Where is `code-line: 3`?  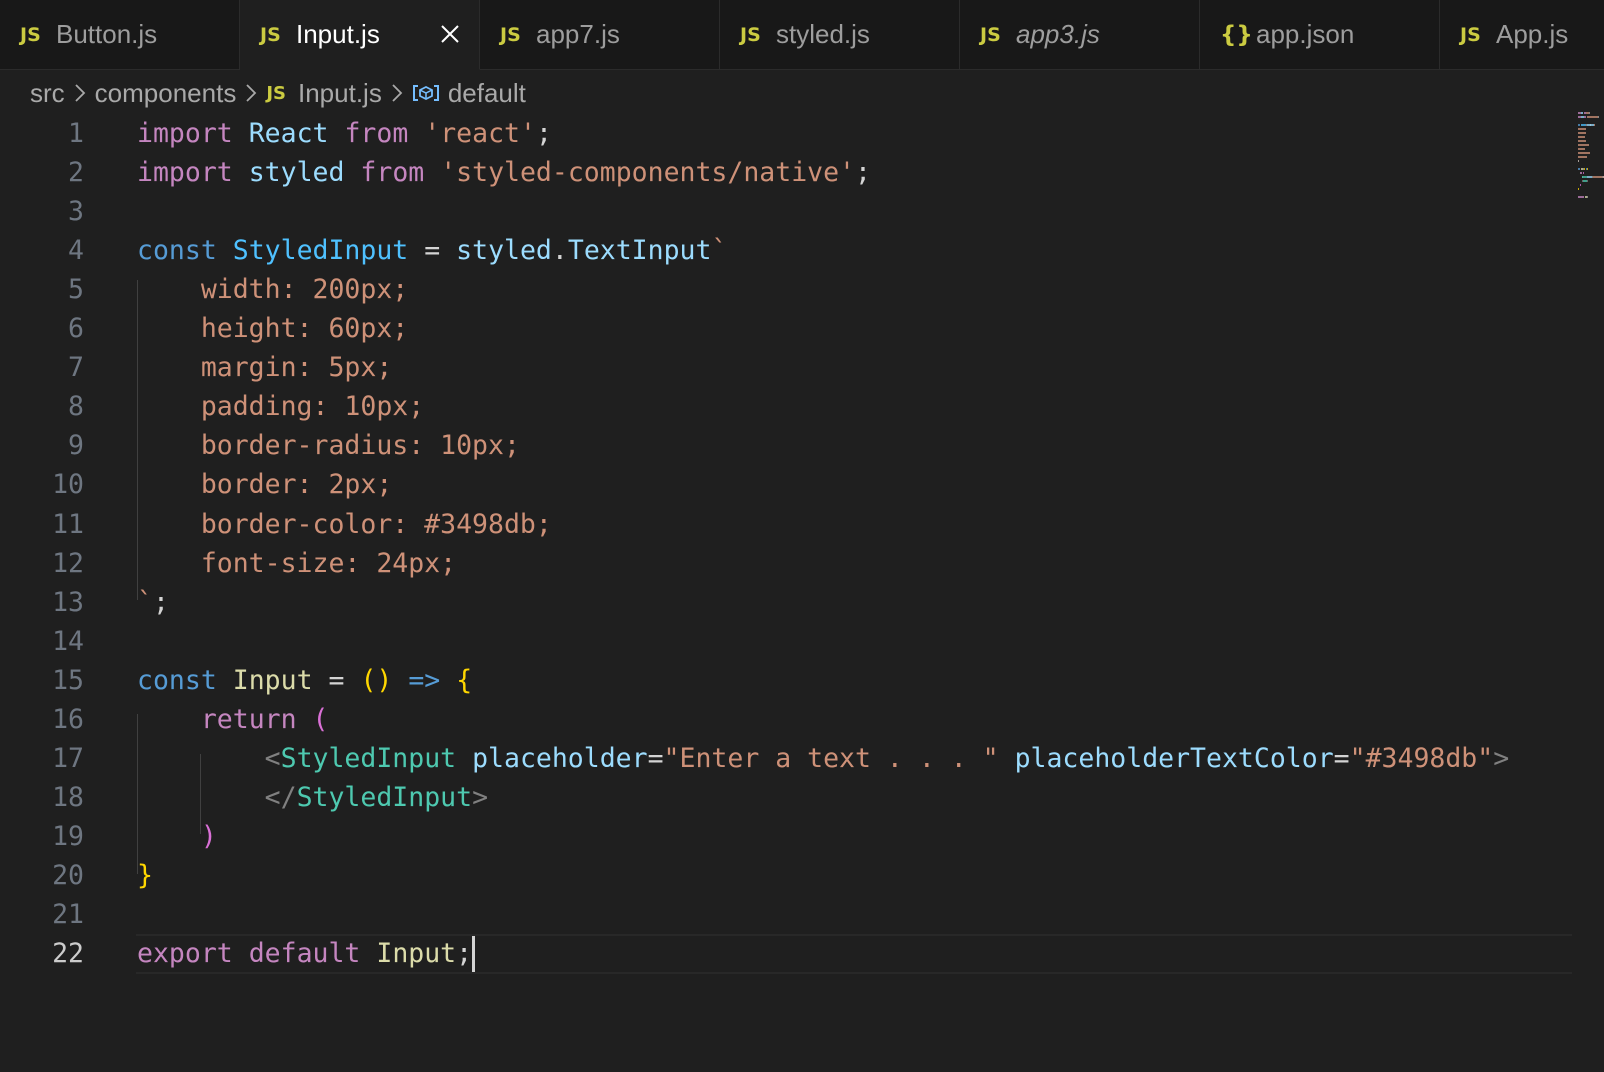 code-line: 3 is located at coordinates (786, 212).